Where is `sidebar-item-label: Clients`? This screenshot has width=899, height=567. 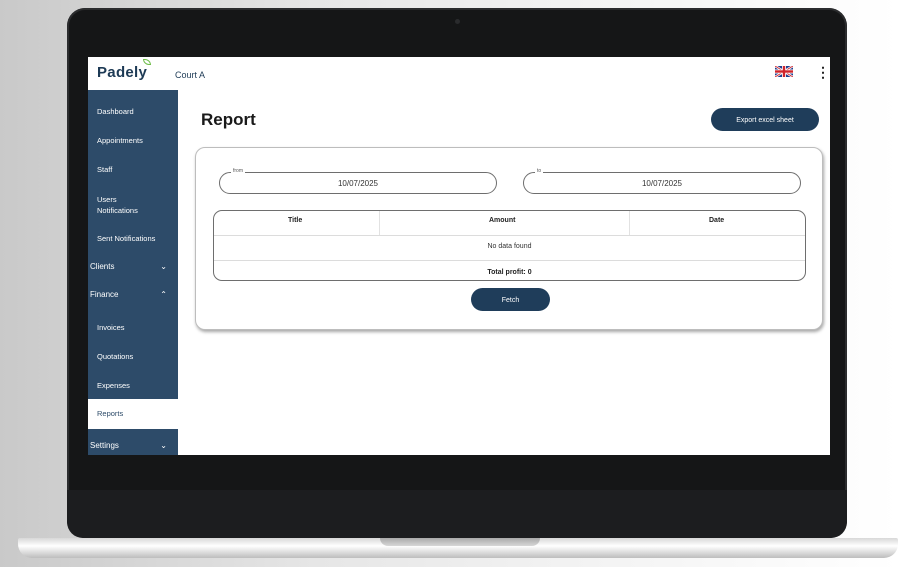 sidebar-item-label: Clients is located at coordinates (102, 266).